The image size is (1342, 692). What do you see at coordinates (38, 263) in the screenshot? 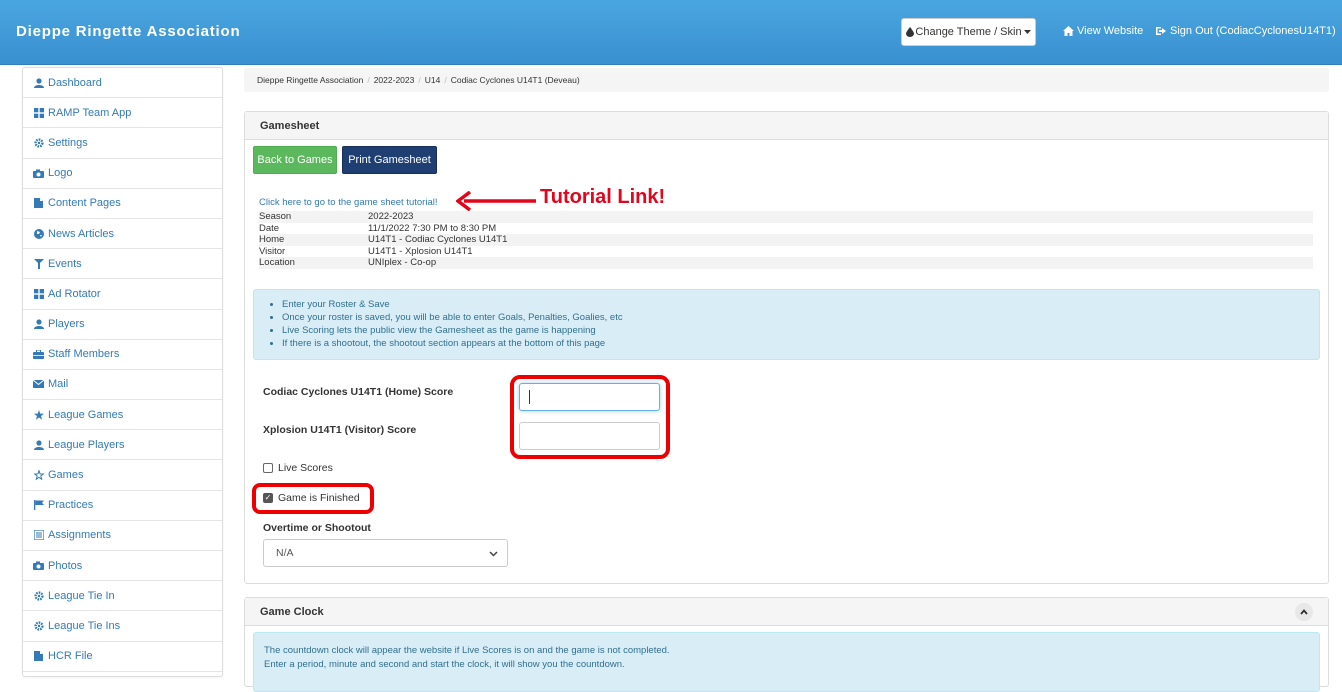
I see `filter-icon` at bounding box center [38, 263].